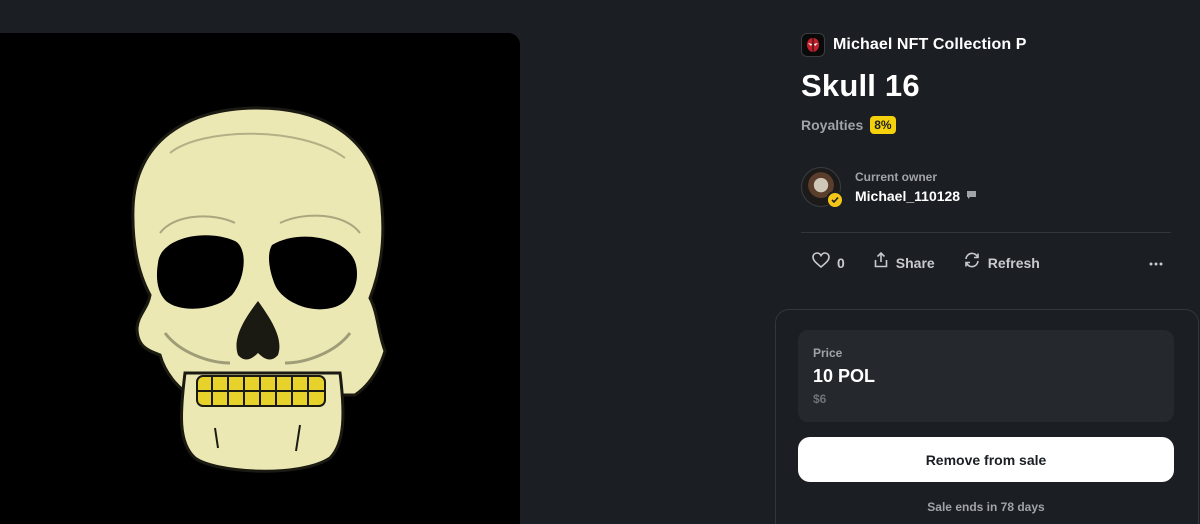 This screenshot has width=1200, height=524. I want to click on message-icon, so click(971, 196).